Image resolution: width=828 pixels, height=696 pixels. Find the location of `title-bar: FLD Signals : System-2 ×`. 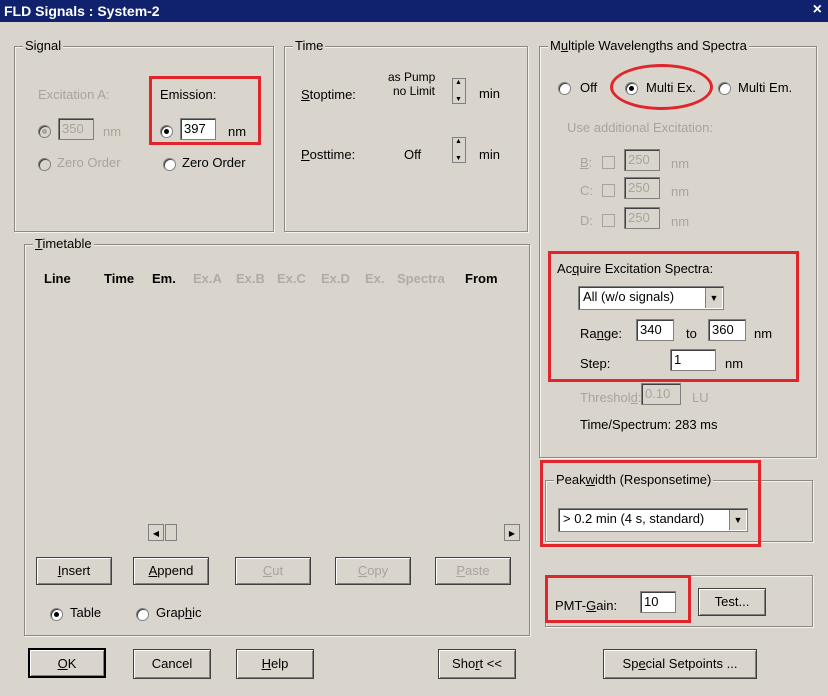

title-bar: FLD Signals : System-2 × is located at coordinates (414, 11).